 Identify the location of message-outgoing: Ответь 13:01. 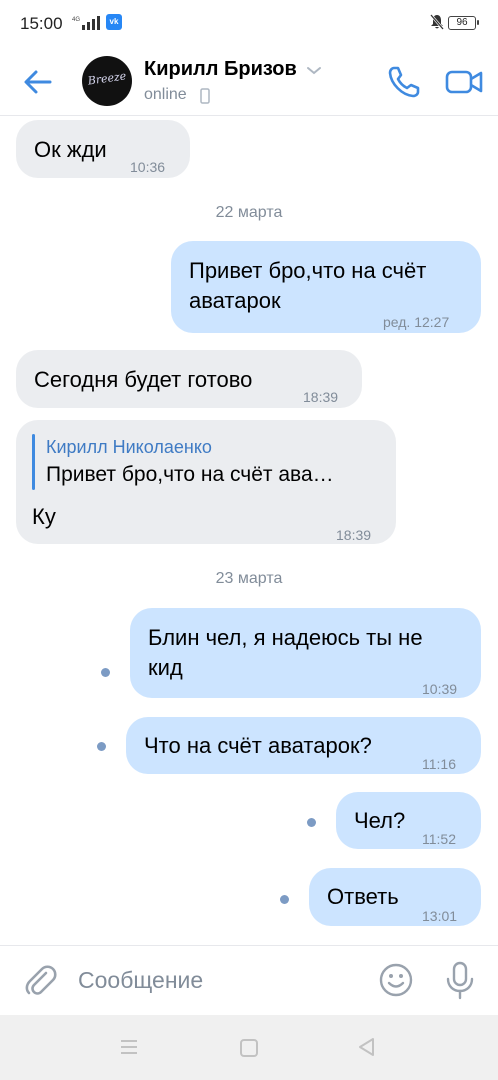
(395, 897).